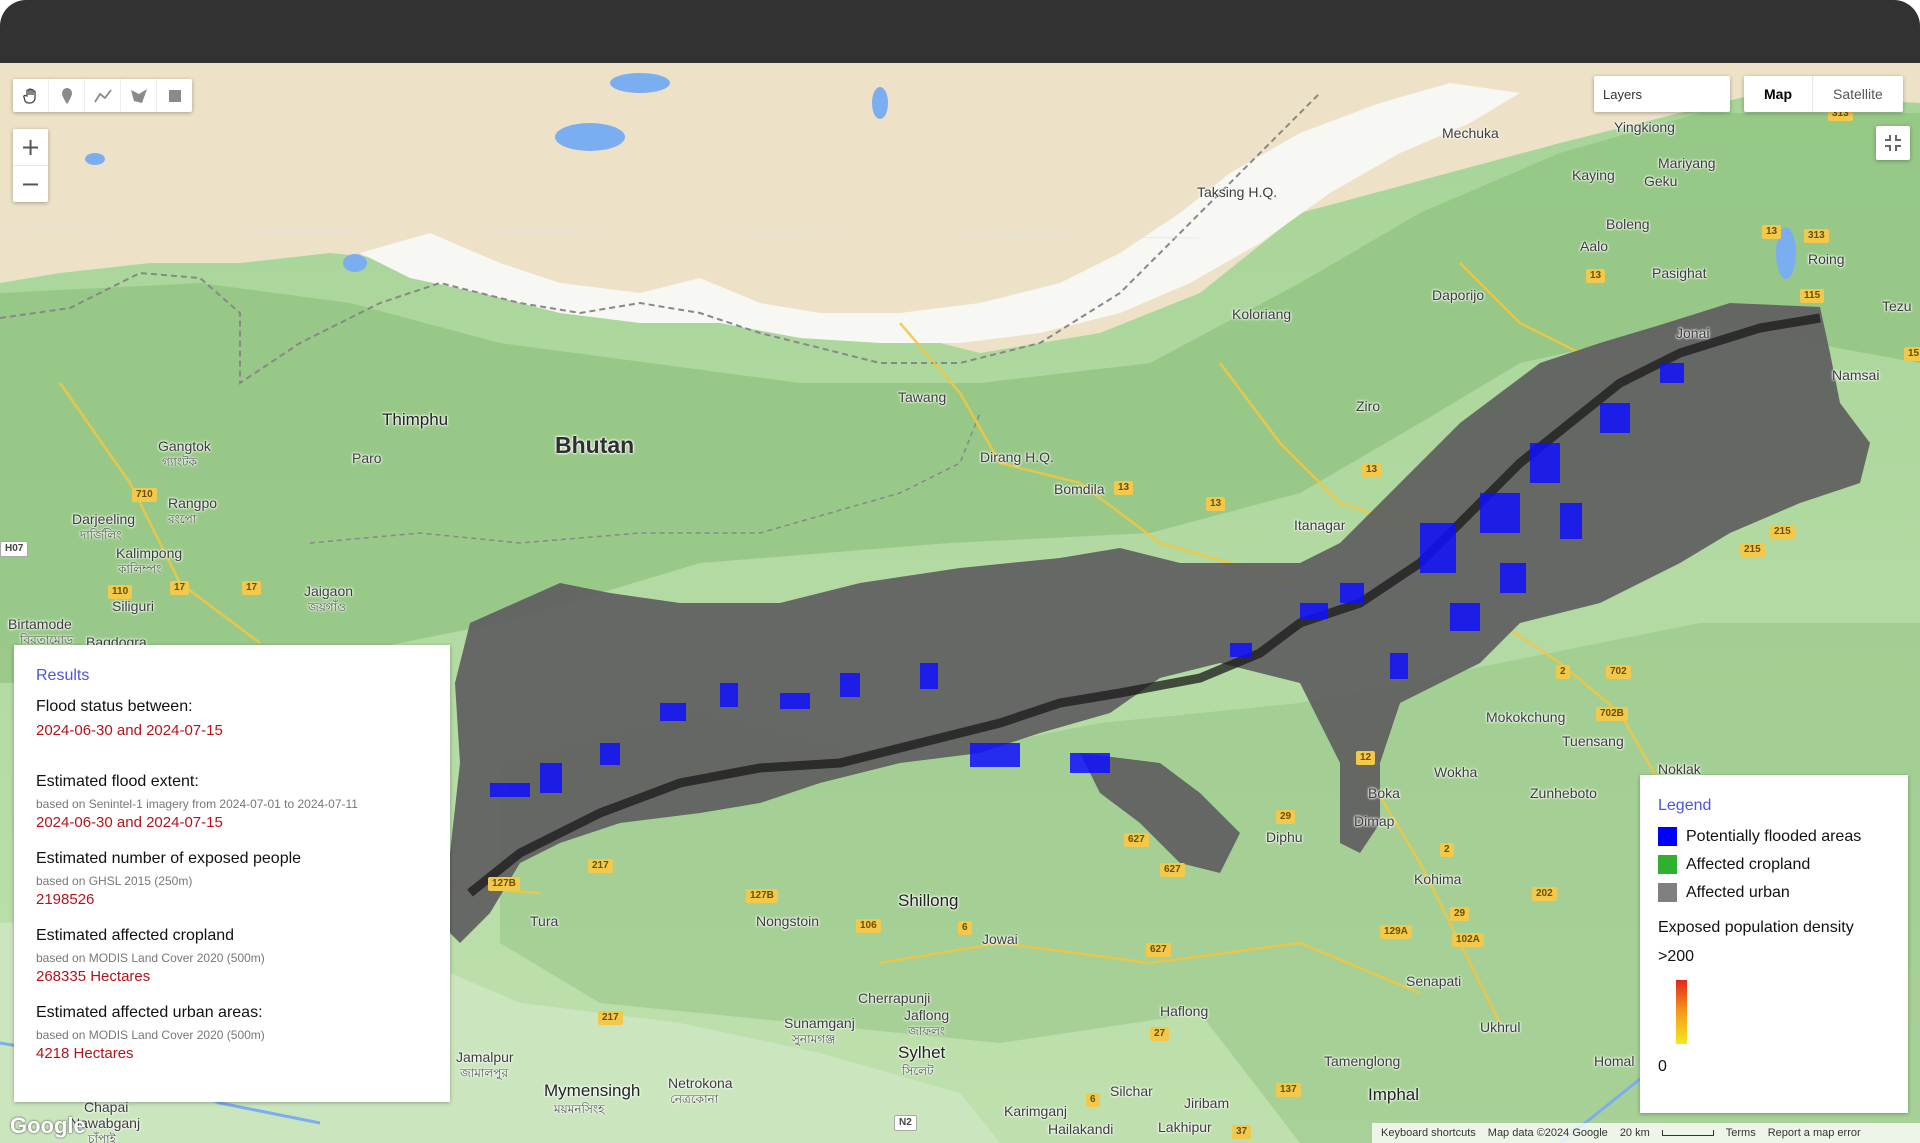  What do you see at coordinates (1681, 1012) in the screenshot?
I see `density-gradient-bar` at bounding box center [1681, 1012].